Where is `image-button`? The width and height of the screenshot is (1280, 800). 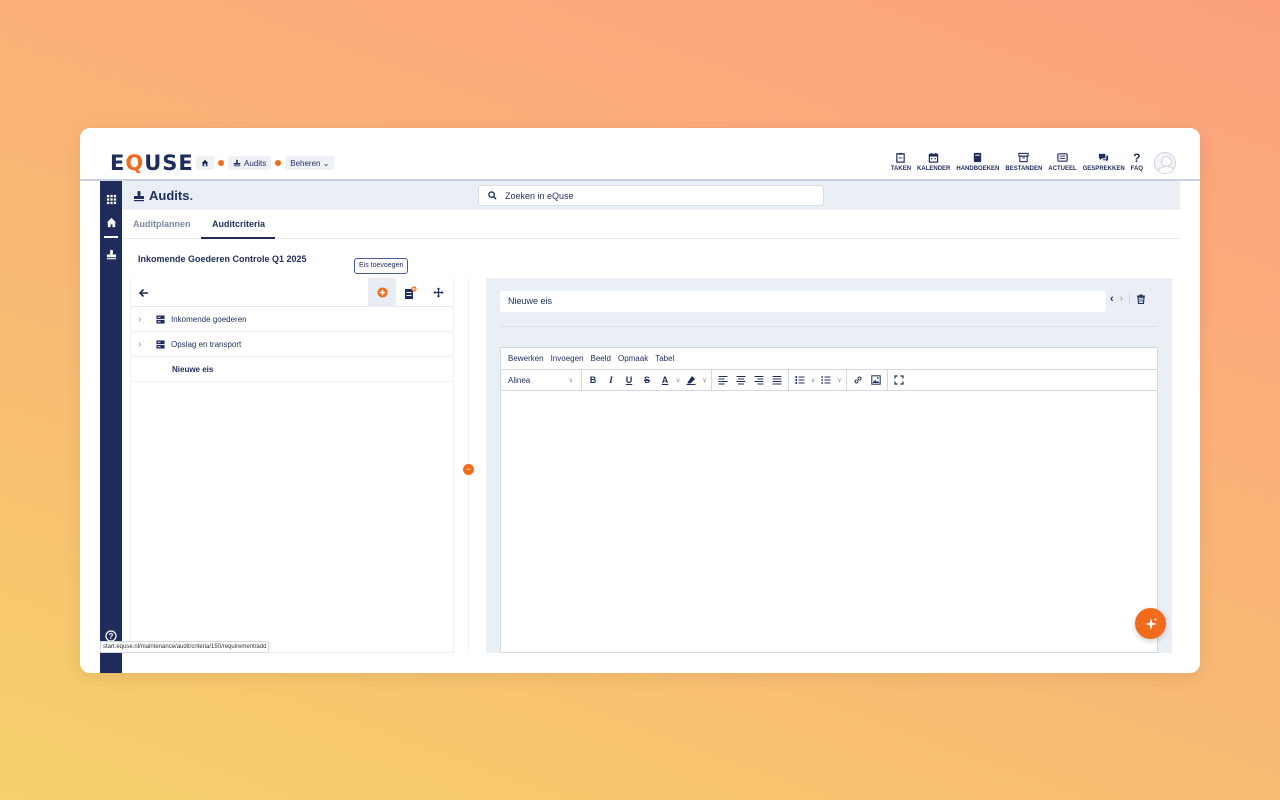
image-button is located at coordinates (876, 380).